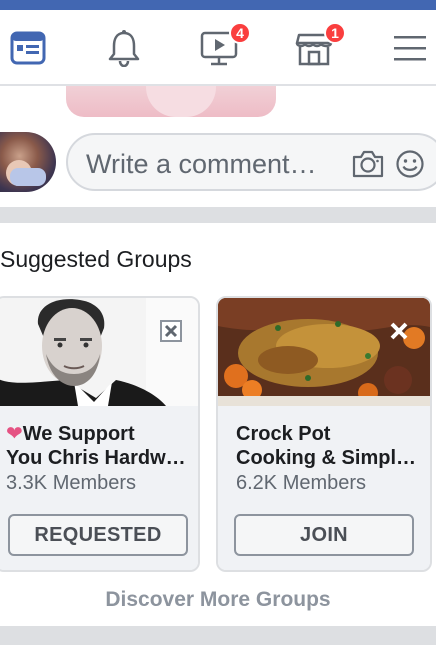 The width and height of the screenshot is (436, 645). Describe the element at coordinates (71, 483) in the screenshot. I see `member-count: 3.3K Members` at that location.